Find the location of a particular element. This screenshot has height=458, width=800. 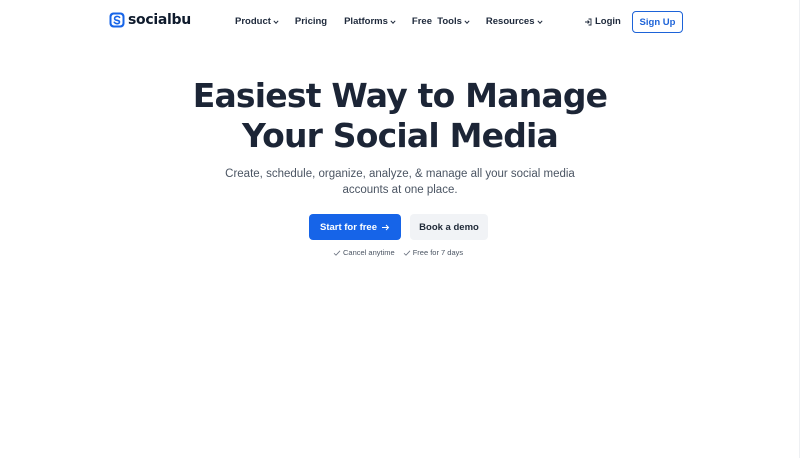

brand-name: socialbu is located at coordinates (159, 20).